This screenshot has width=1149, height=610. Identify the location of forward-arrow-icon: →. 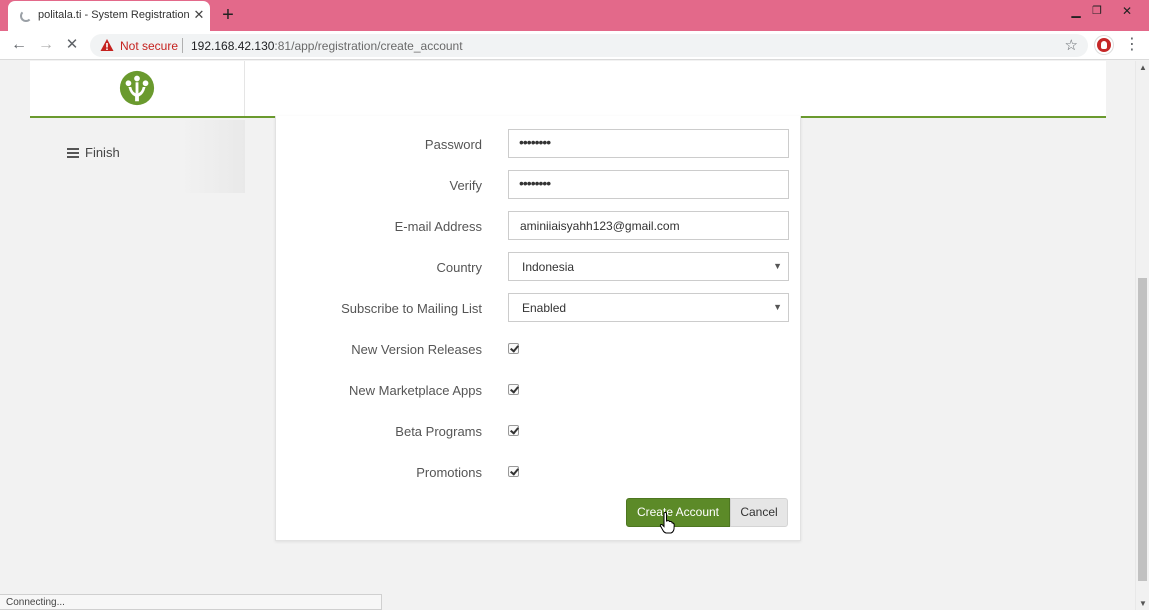
(46, 45).